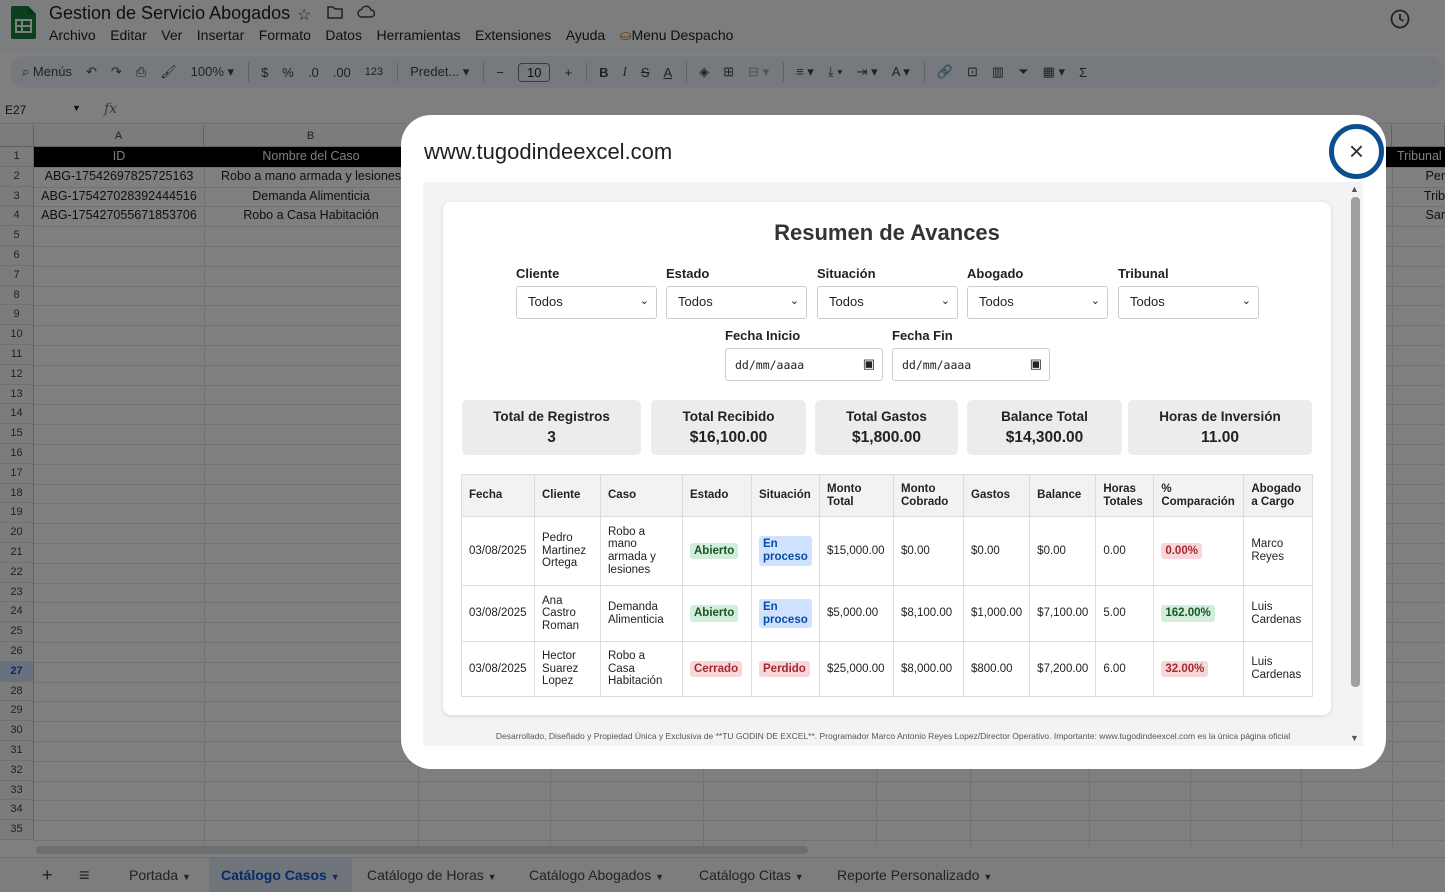 The width and height of the screenshot is (1445, 892). Describe the element at coordinates (804, 364) in the screenshot. I see `fecha-inicio-input: dd/mm/aaaa ▣` at that location.